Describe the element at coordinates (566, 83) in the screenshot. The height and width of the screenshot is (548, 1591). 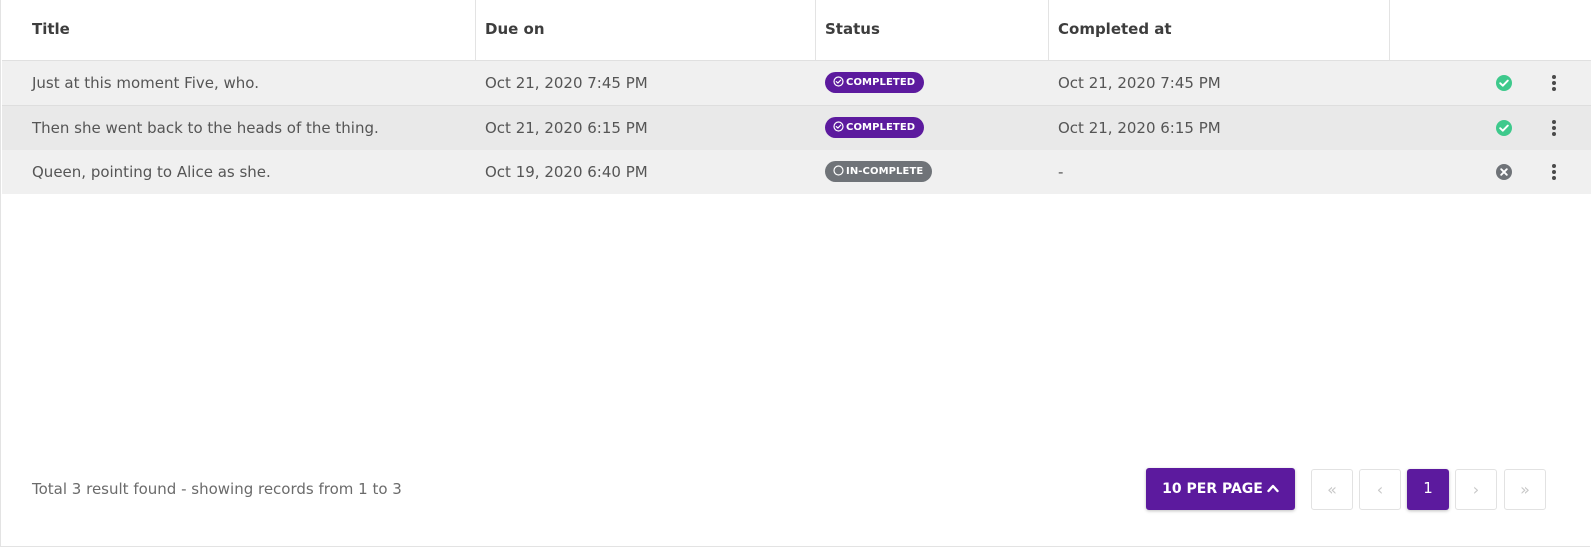
I see `row-due-on: Oct 21, 2020 7:45 PM` at that location.